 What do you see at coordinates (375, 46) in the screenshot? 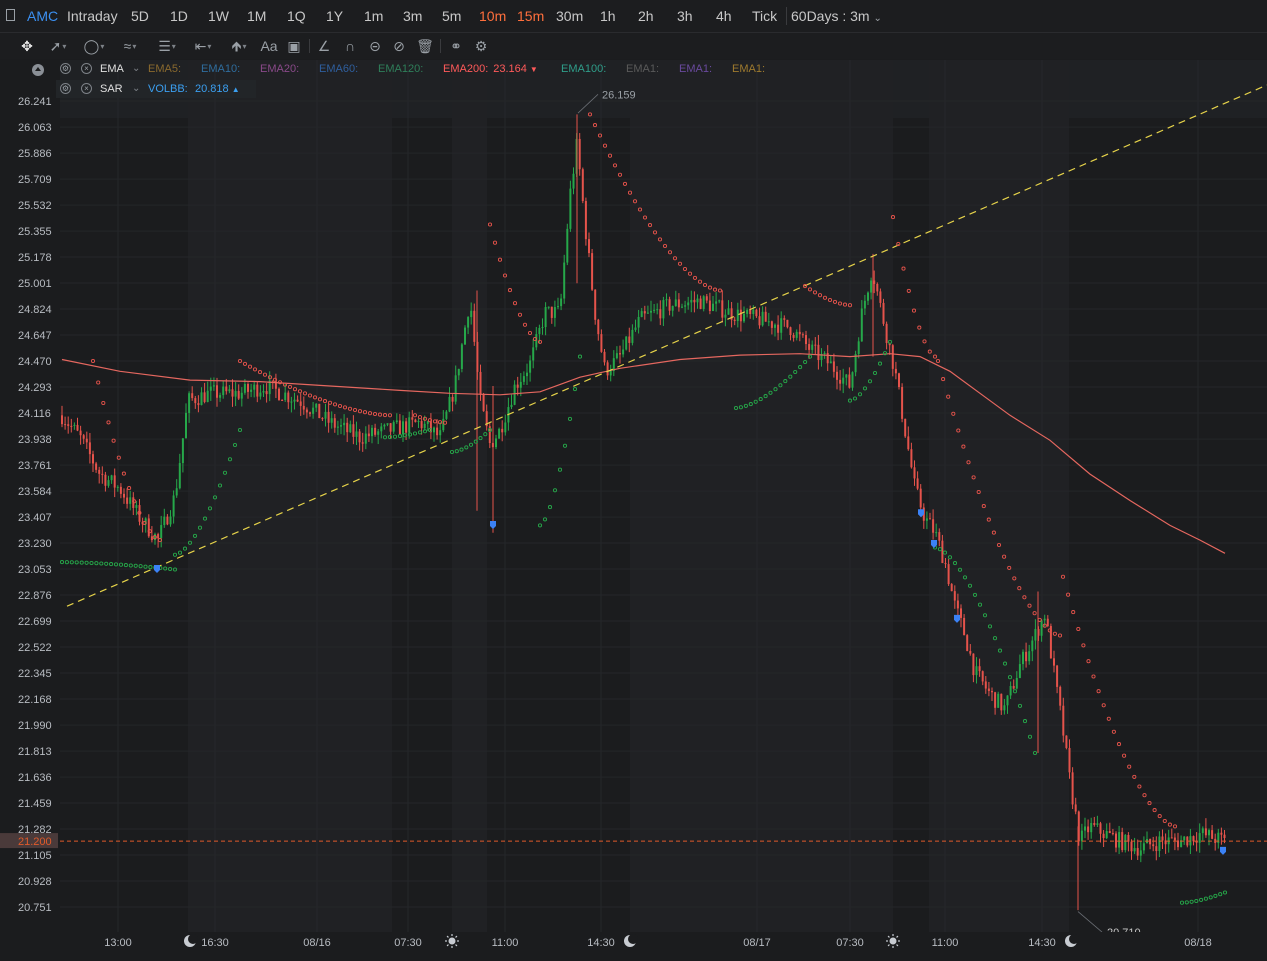
I see `lock-icon: ⊝` at bounding box center [375, 46].